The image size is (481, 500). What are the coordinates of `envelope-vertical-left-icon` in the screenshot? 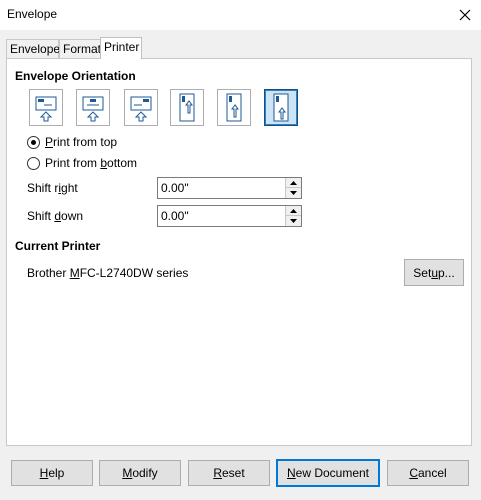 It's located at (187, 107).